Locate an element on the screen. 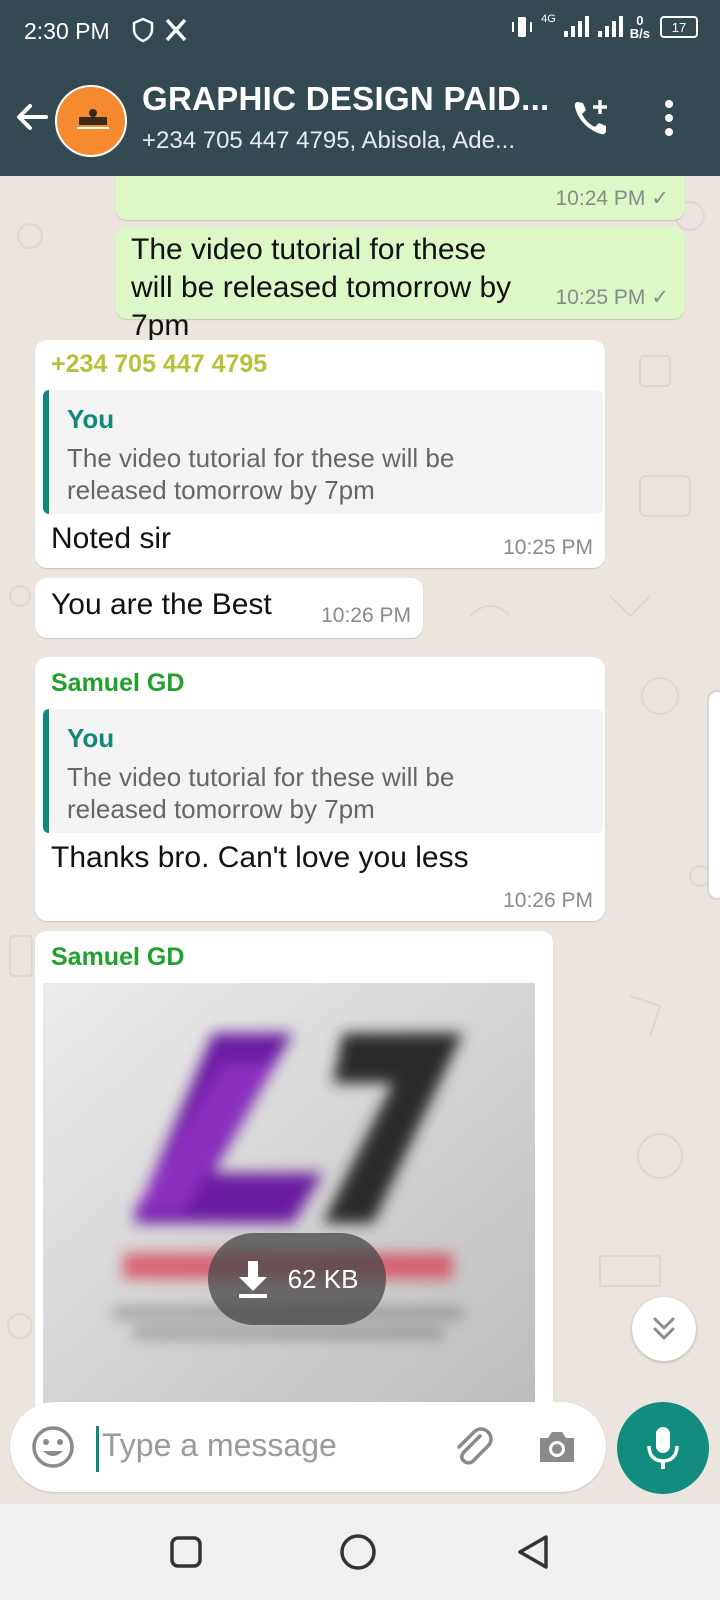 The width and height of the screenshot is (720, 1600). system-nav-bar is located at coordinates (360, 1552).